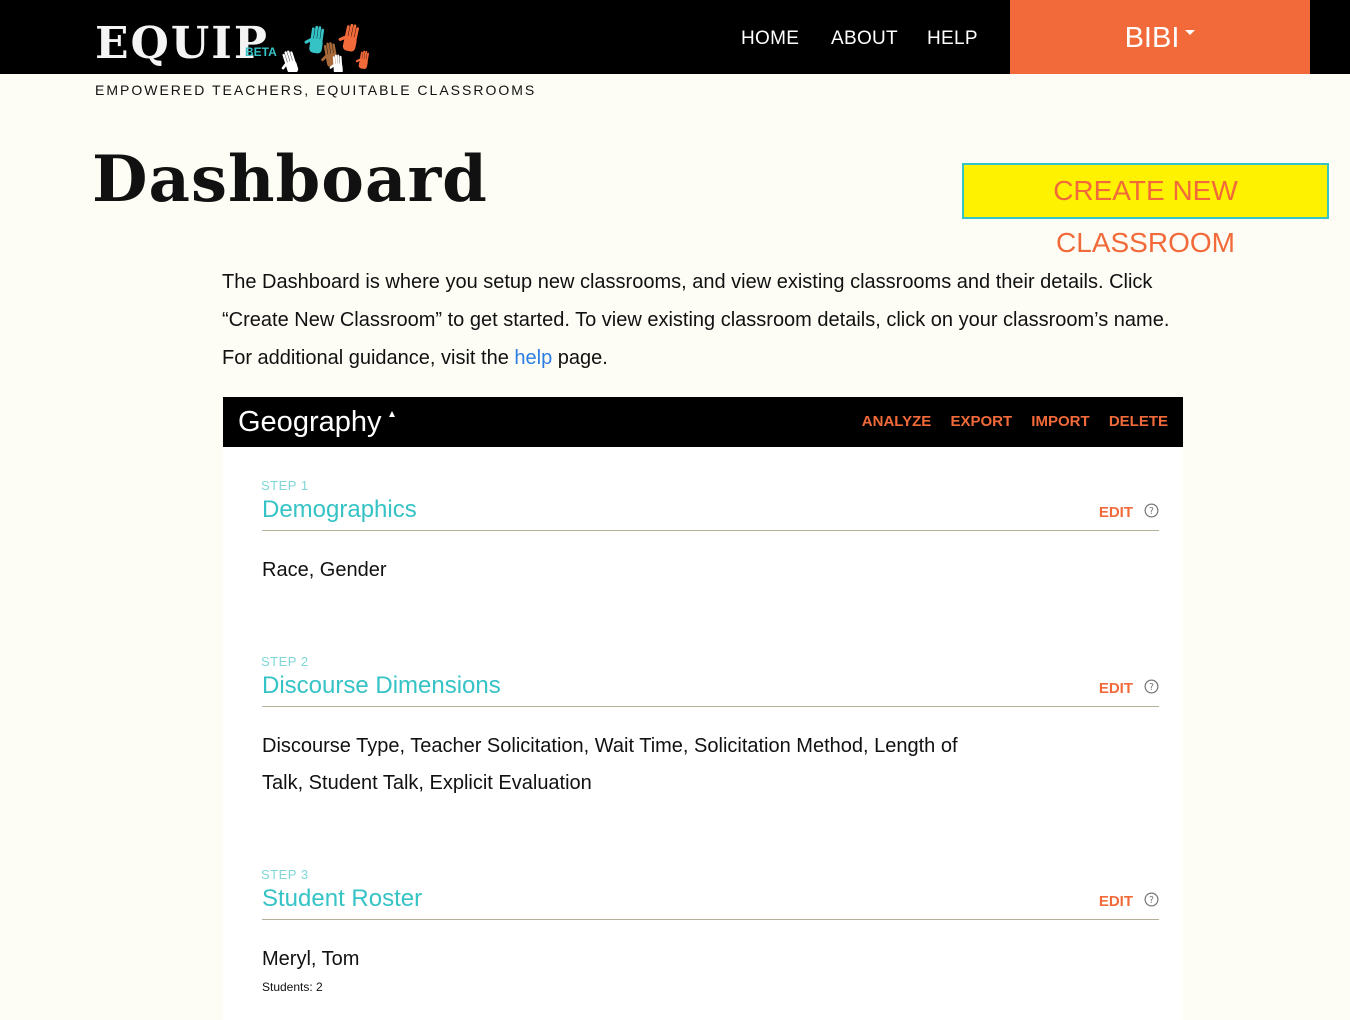  Describe the element at coordinates (285, 661) in the screenshot. I see `step-label: STEP 2` at that location.